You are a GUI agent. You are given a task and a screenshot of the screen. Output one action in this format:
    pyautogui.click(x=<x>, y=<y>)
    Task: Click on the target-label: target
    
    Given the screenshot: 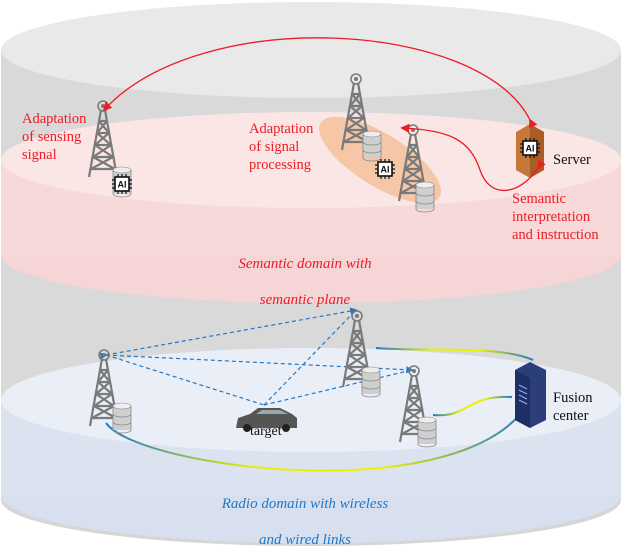 What is the action you would take?
    pyautogui.click(x=266, y=431)
    